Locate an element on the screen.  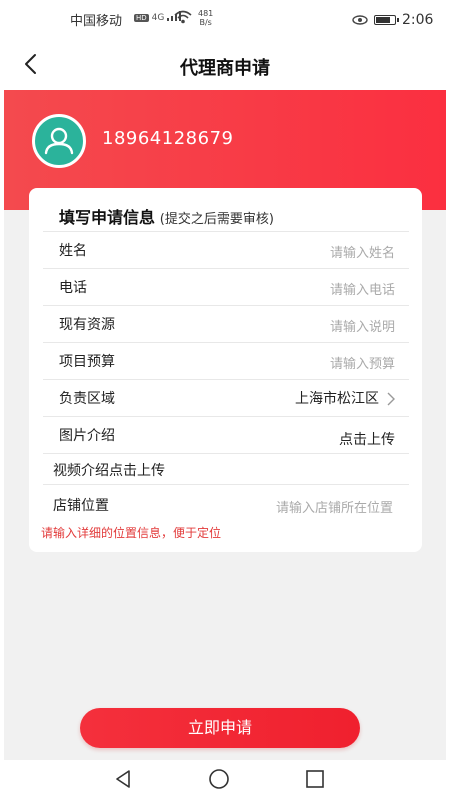
wifi-icon is located at coordinates (183, 17).